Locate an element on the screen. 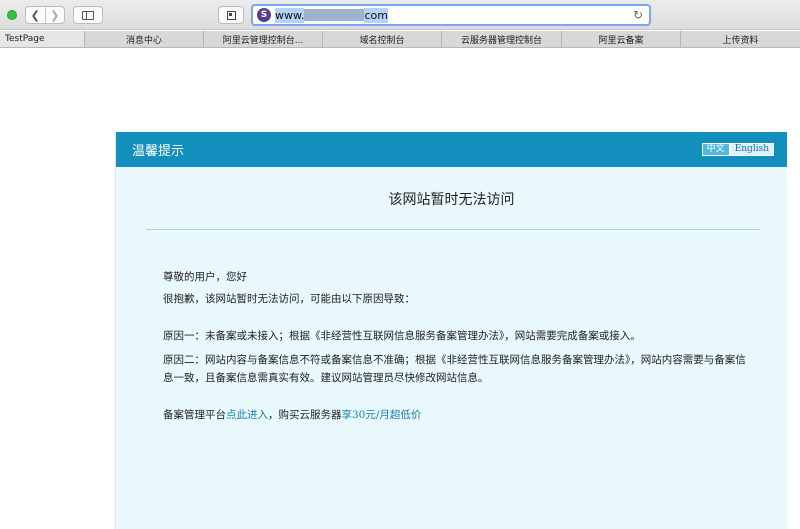 This screenshot has width=800, height=529. sidebar-toggle-button is located at coordinates (88, 15).